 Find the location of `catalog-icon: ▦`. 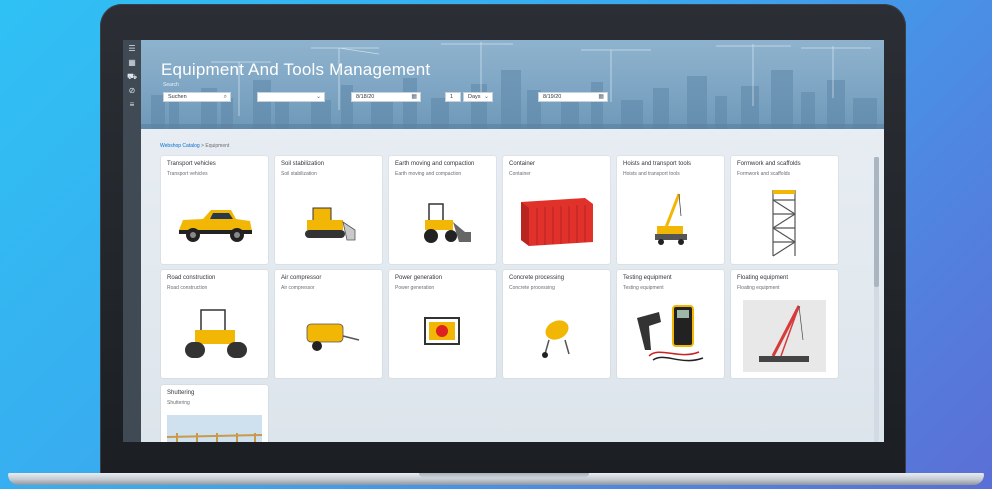

catalog-icon: ▦ is located at coordinates (132, 63).